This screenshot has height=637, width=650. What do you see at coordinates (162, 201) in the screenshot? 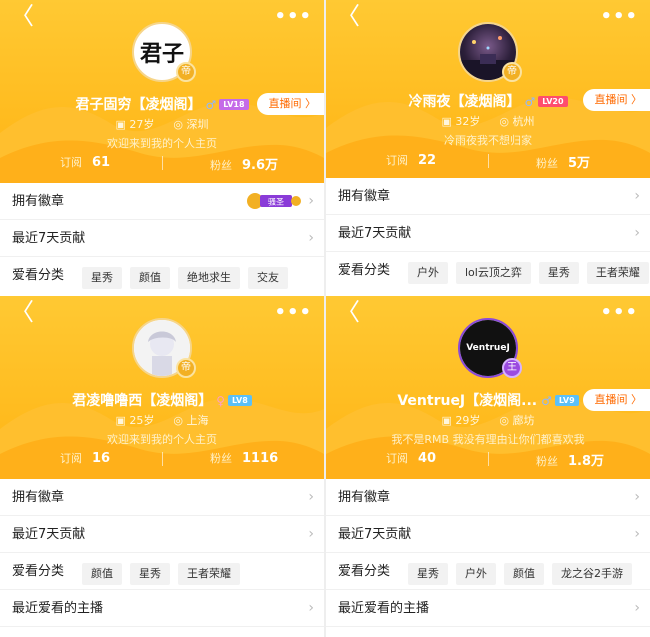
I see `medal-row: 拥有徽章 骚圣 ›` at bounding box center [162, 201].